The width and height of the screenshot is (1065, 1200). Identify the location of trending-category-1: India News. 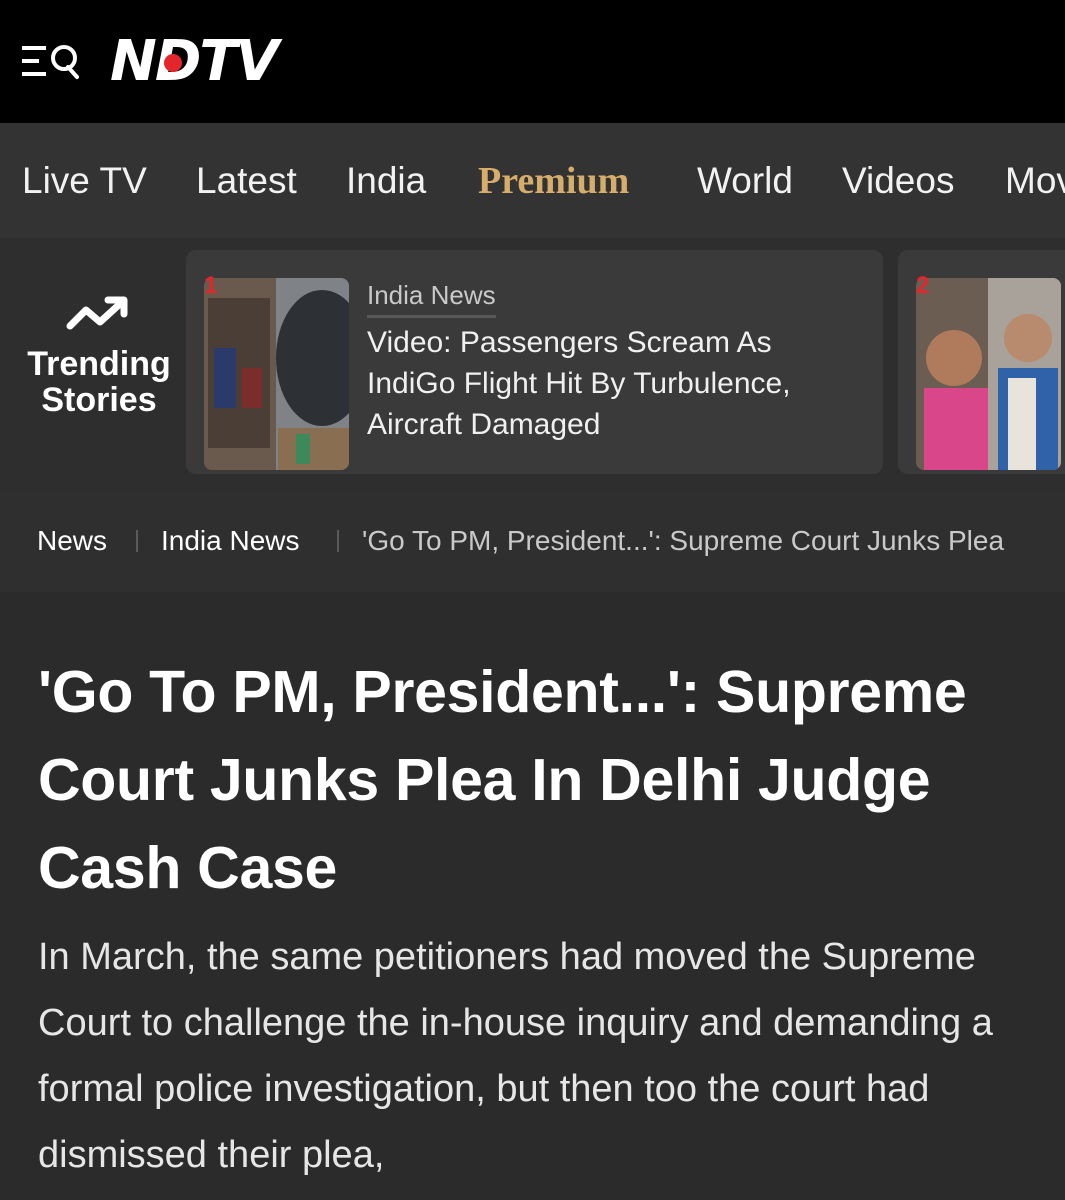
(431, 299).